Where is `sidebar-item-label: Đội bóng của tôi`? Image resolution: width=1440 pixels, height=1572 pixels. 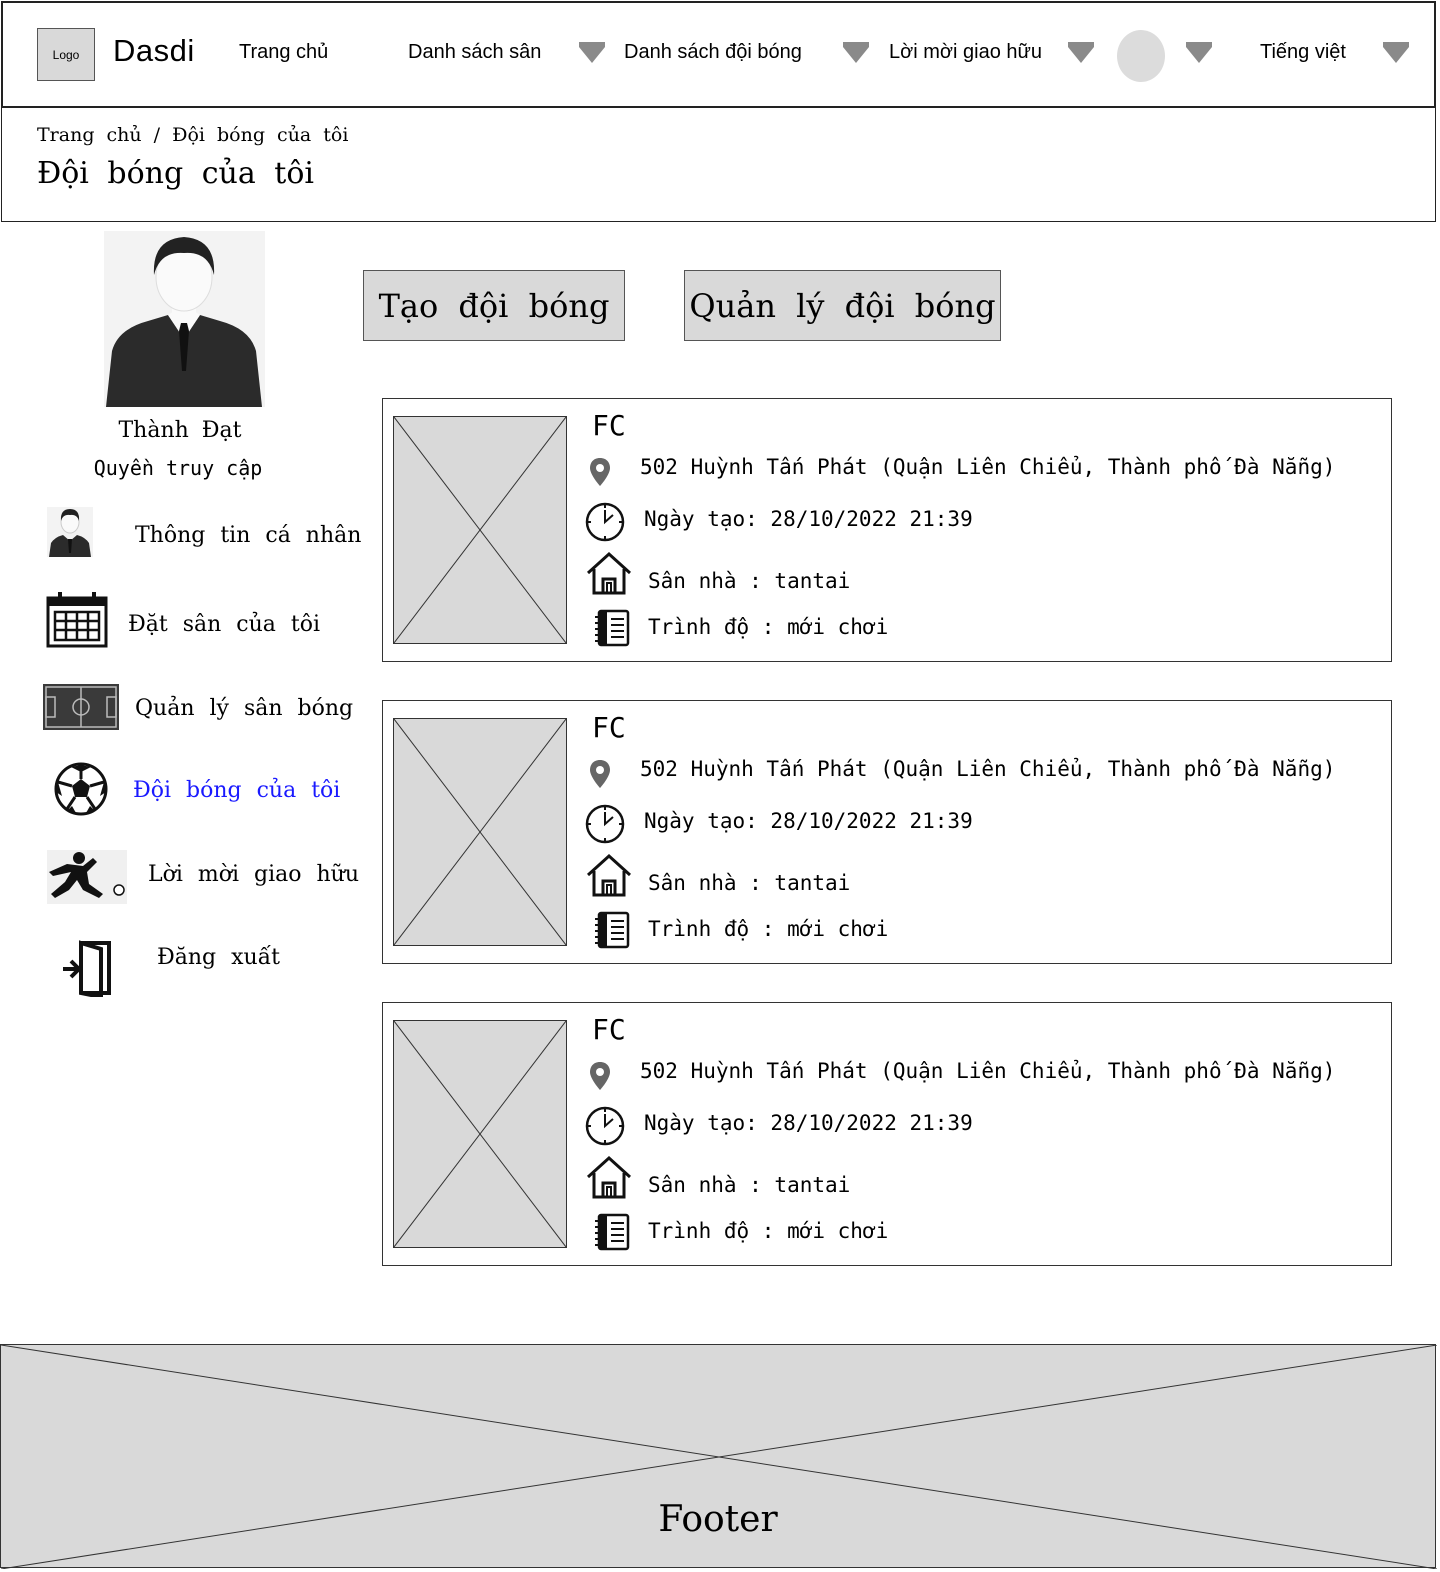
sidebar-item-label: Đội bóng của tôi is located at coordinates (237, 790).